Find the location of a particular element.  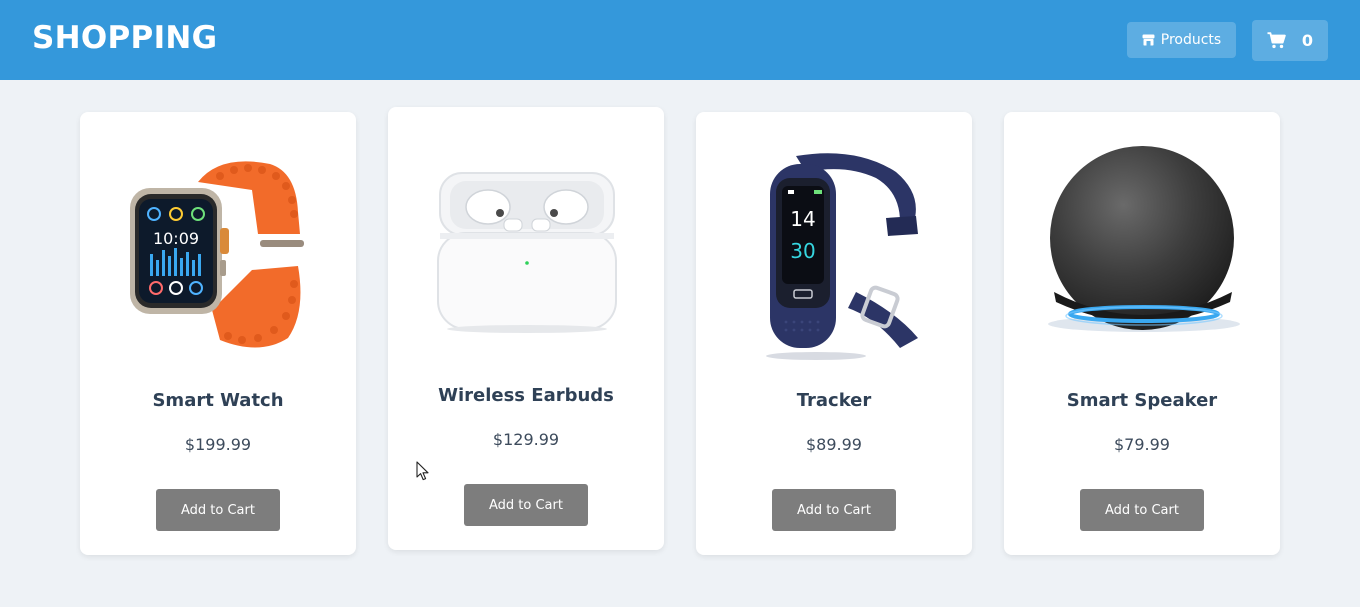

store-icon is located at coordinates (1148, 40).